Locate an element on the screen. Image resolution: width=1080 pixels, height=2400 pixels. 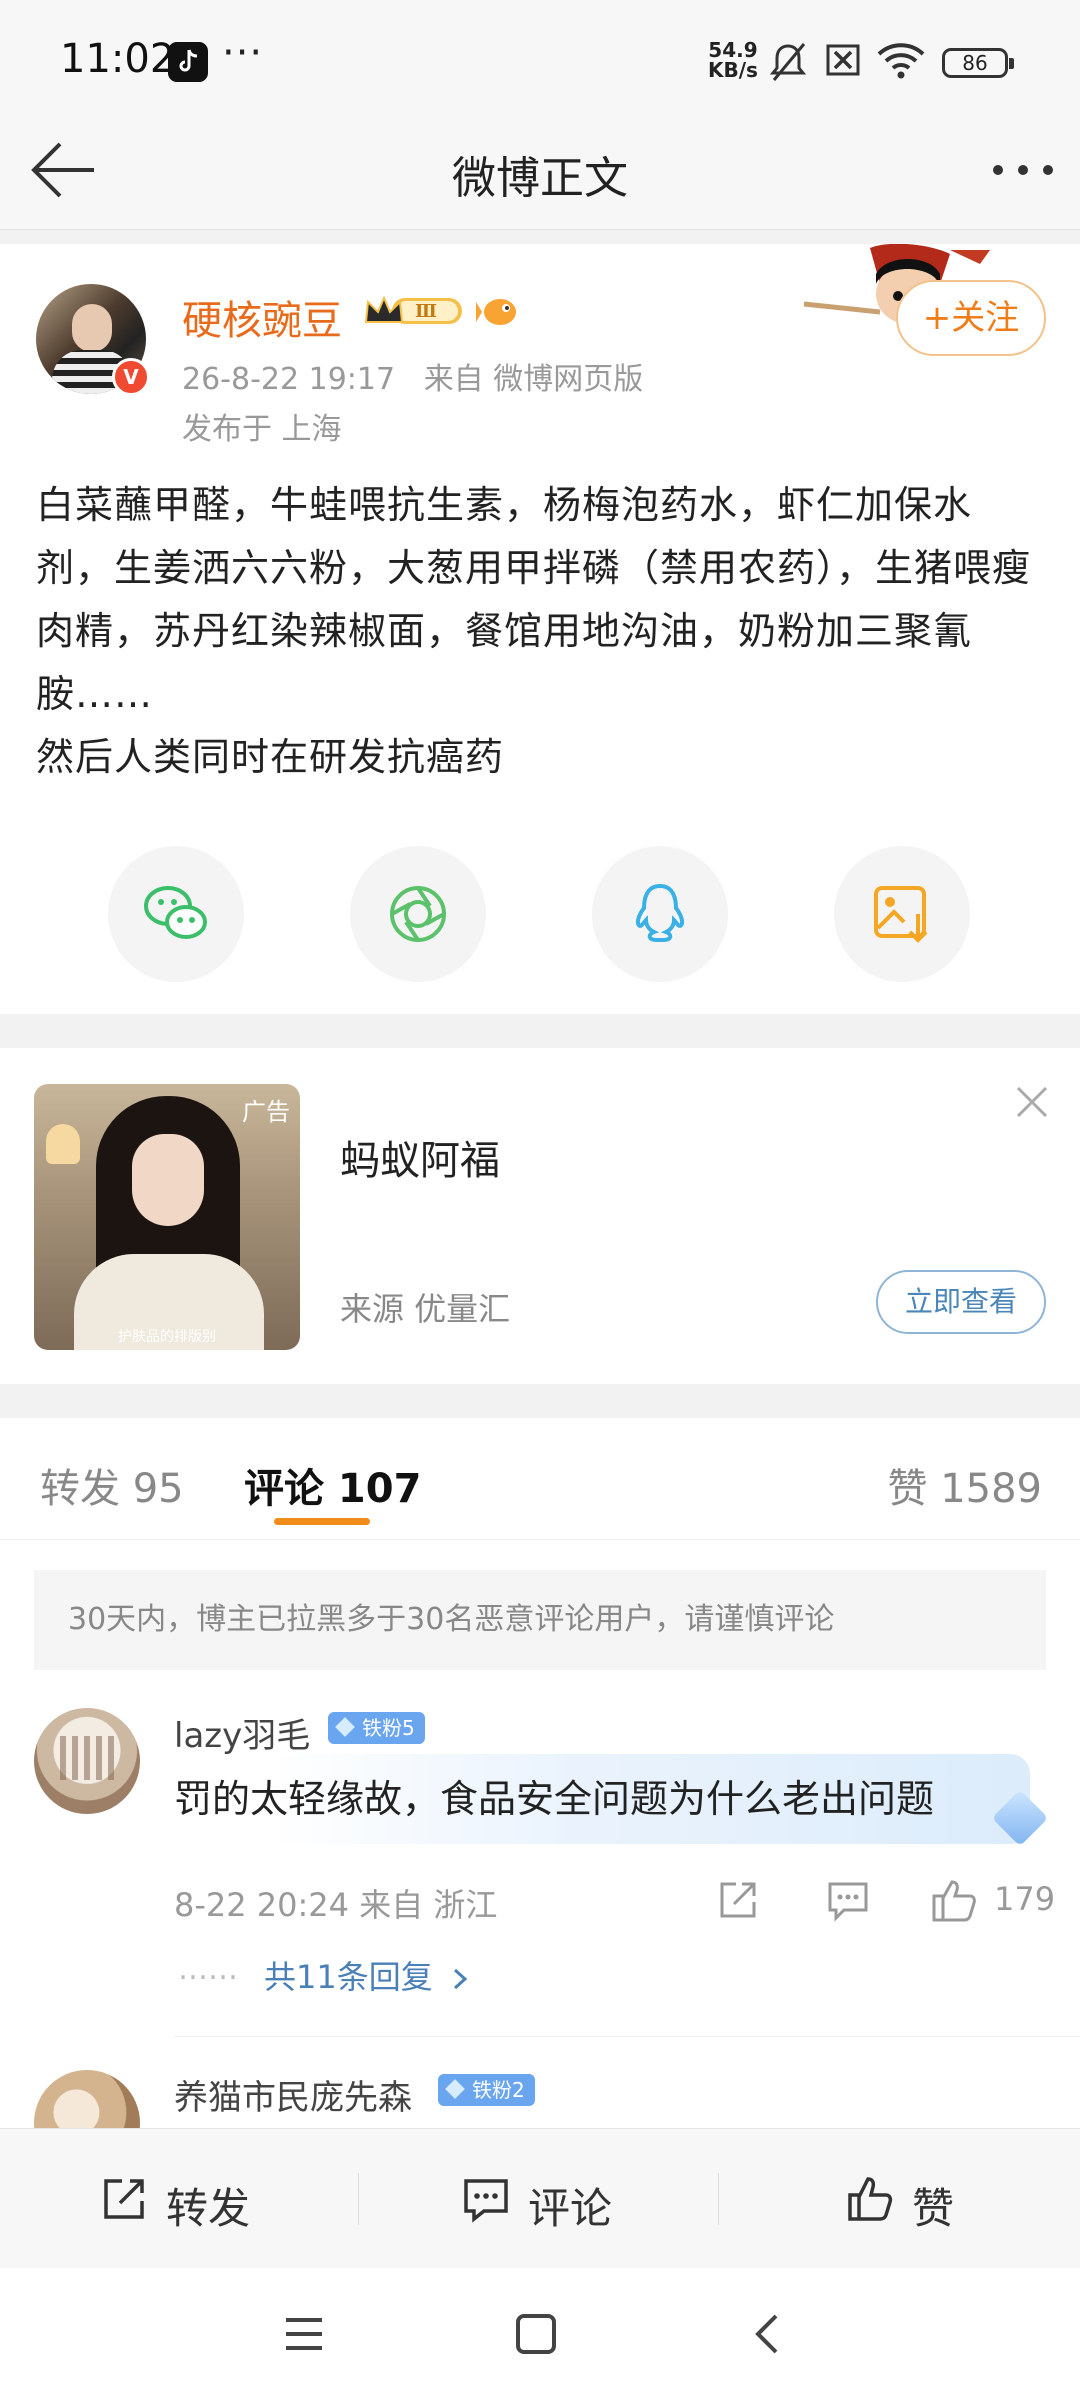
share-moments-button is located at coordinates (418, 914).